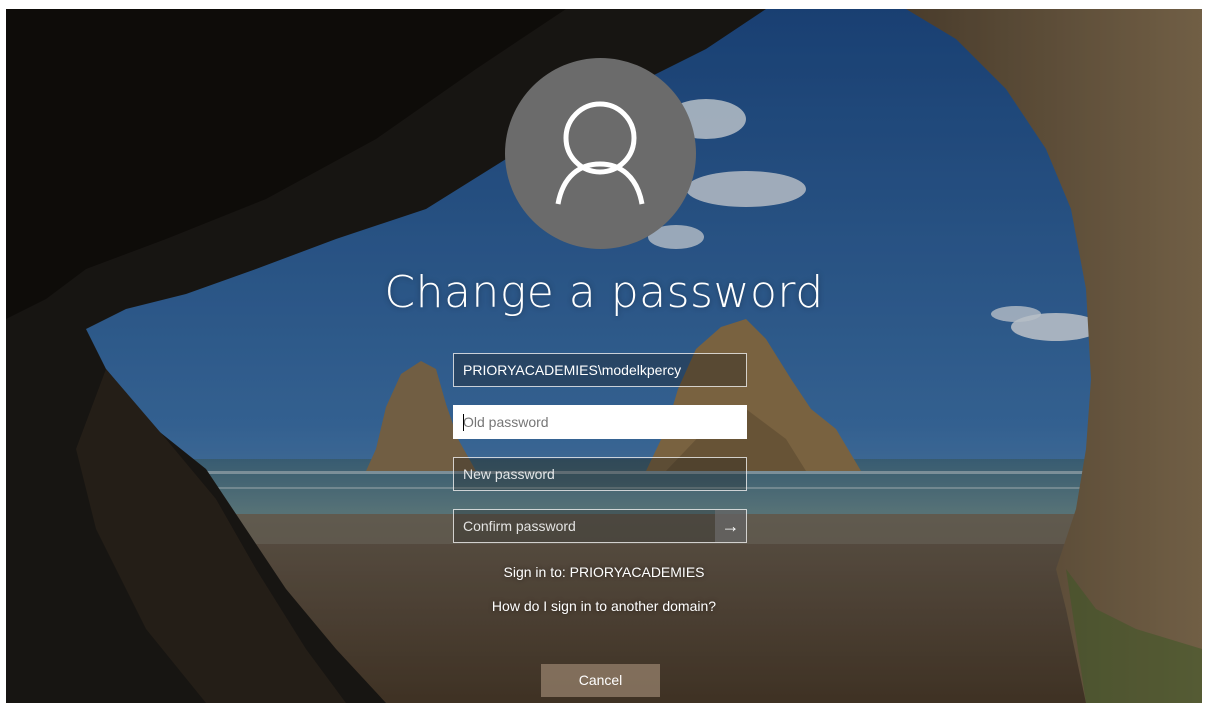 This screenshot has width=1207, height=707. I want to click on user-icon, so click(600, 153).